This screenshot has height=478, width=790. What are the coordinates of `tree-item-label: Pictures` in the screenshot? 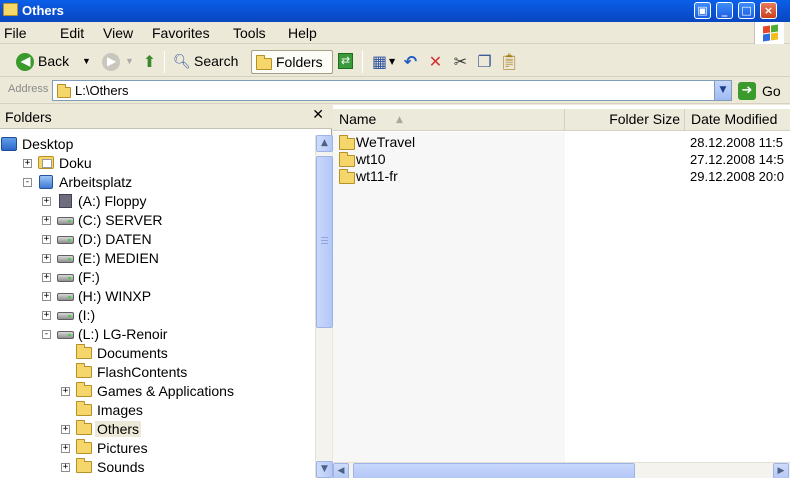 It's located at (122, 448).